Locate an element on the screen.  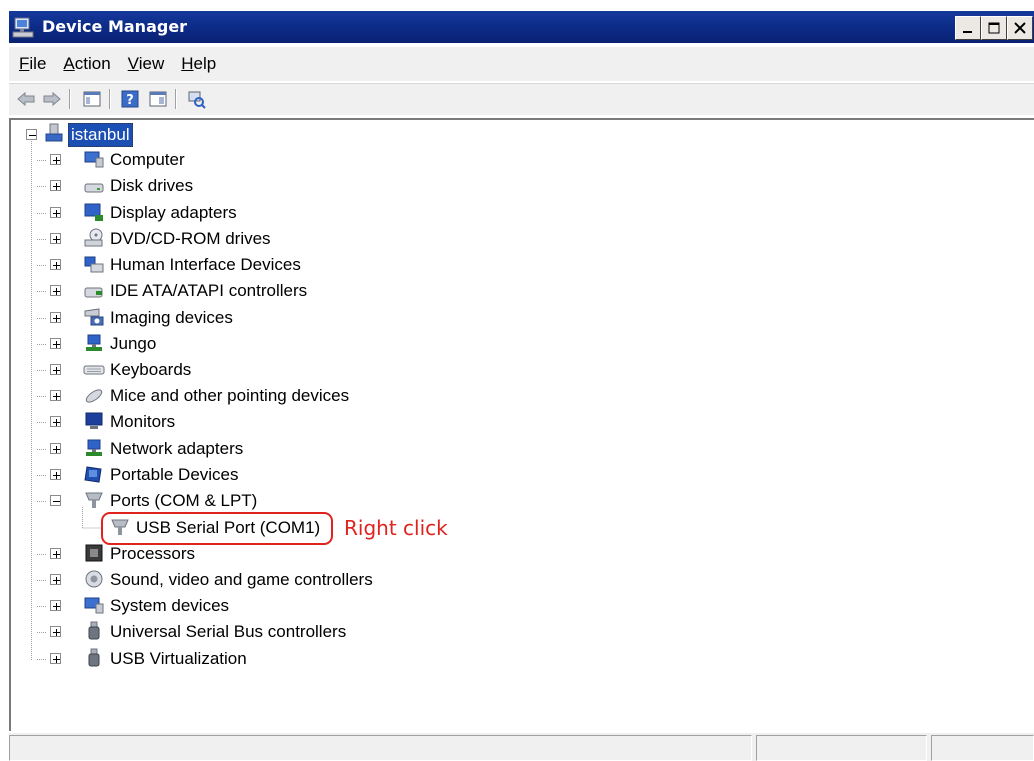
tree-item-mice-and-pointing-devices: Mice and other pointing devices is located at coordinates (261, 397).